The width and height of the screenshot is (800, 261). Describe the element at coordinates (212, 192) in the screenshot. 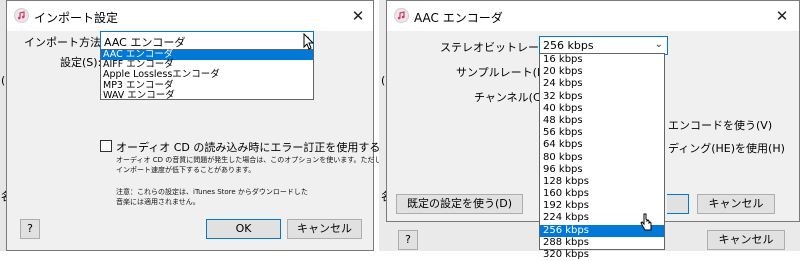

I see `note-text: 注意：これらの設定は、iTunes Store からダウンロードした` at that location.